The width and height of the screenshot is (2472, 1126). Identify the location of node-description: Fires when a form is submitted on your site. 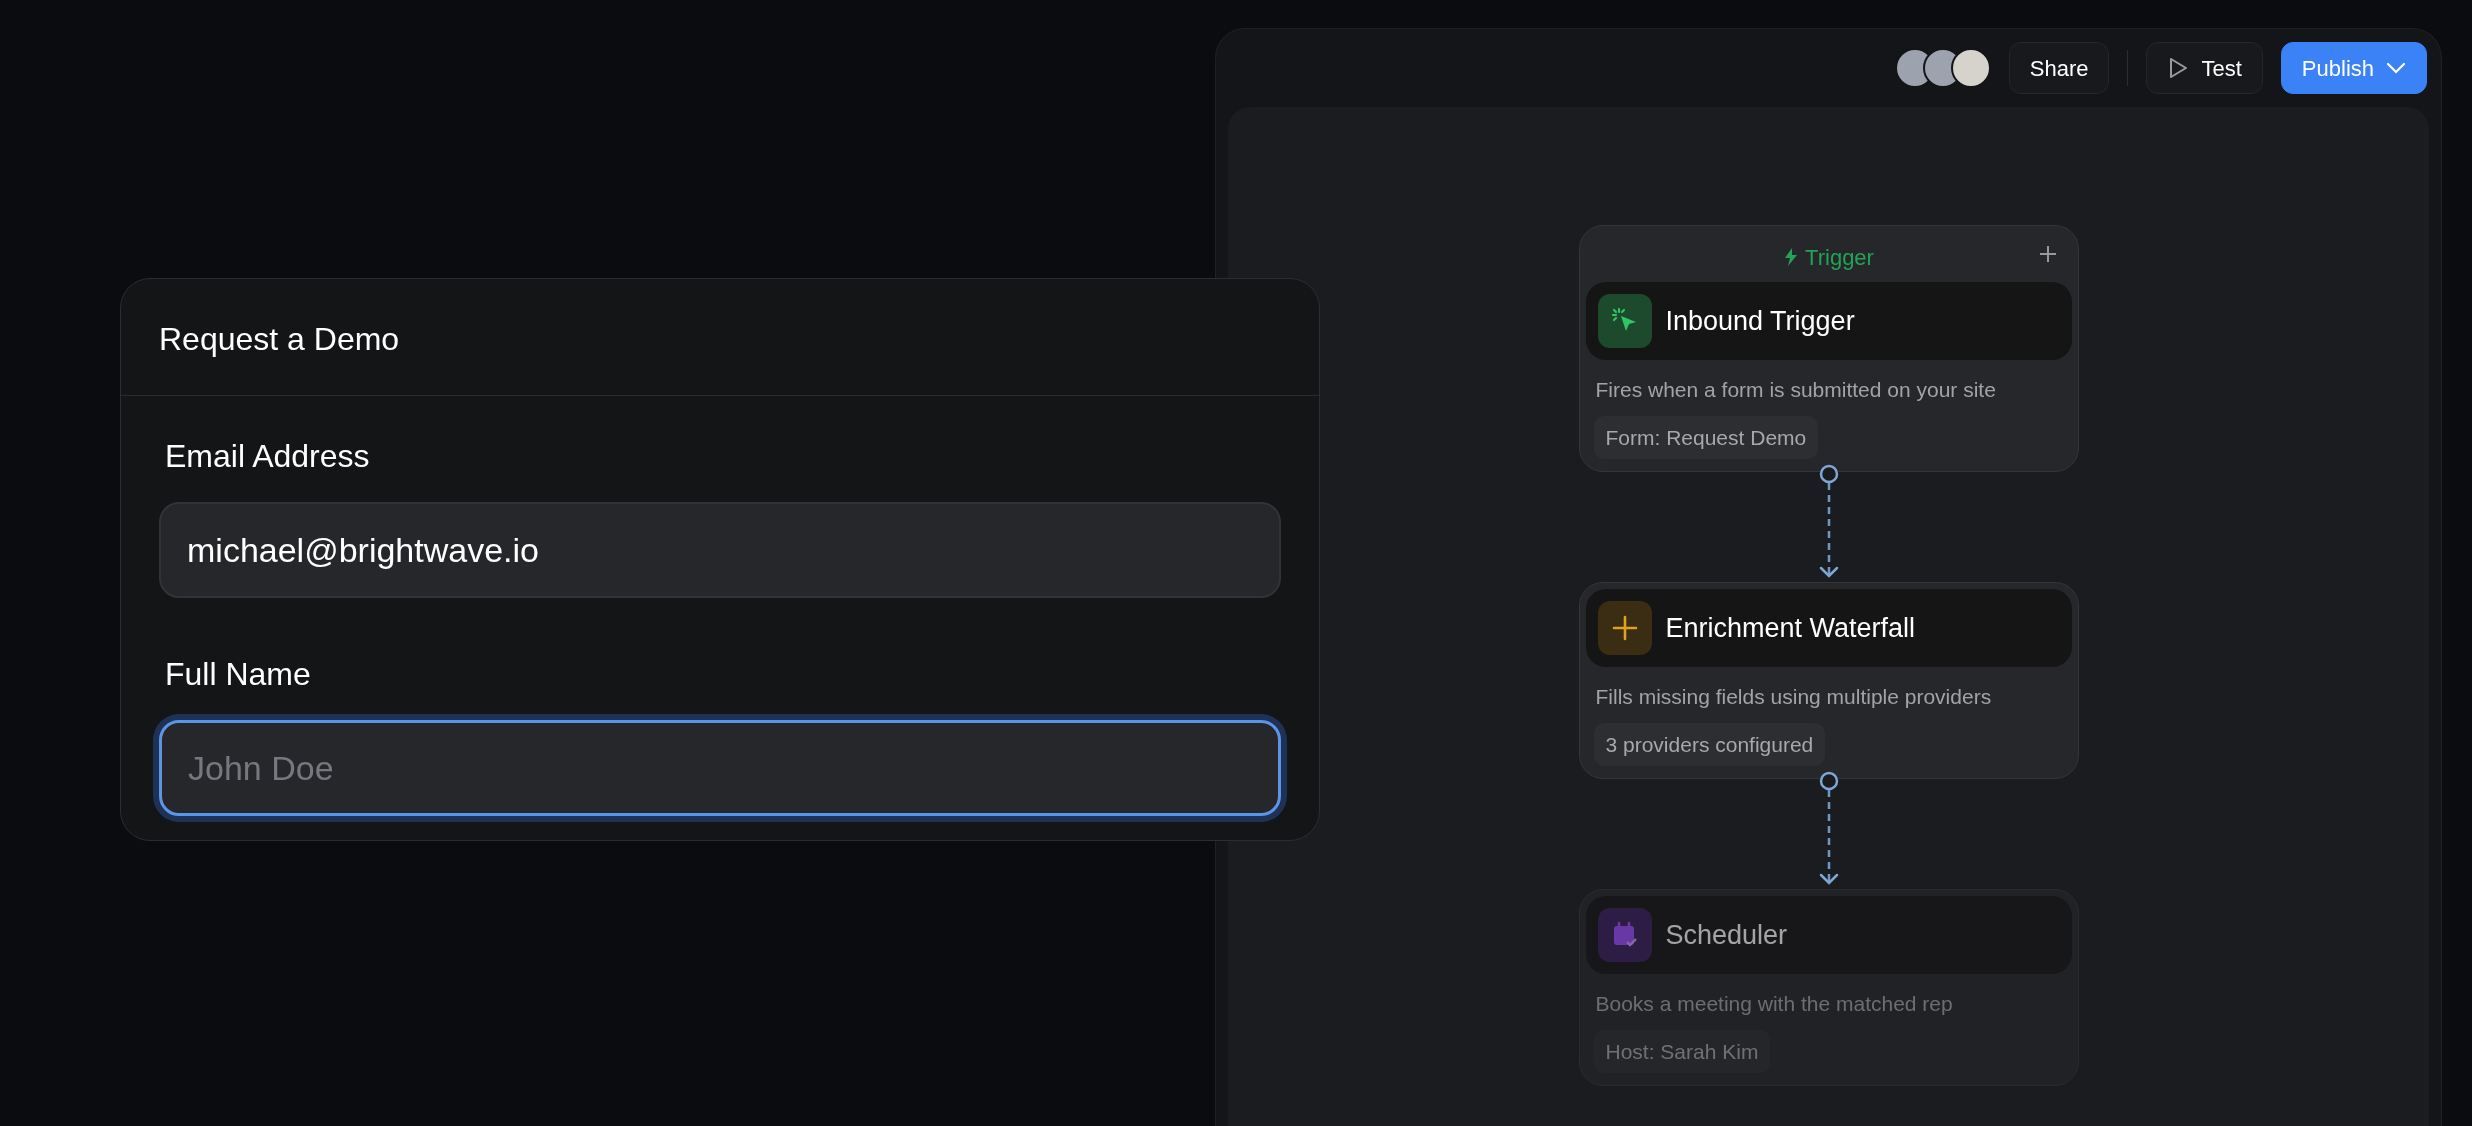
(1795, 390).